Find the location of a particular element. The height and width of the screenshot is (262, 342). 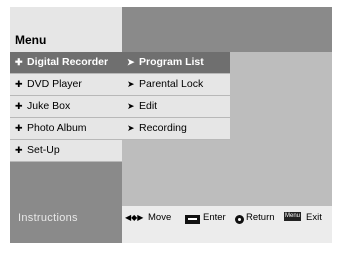

main-menu-item-label: Set-Up is located at coordinates (43, 150).